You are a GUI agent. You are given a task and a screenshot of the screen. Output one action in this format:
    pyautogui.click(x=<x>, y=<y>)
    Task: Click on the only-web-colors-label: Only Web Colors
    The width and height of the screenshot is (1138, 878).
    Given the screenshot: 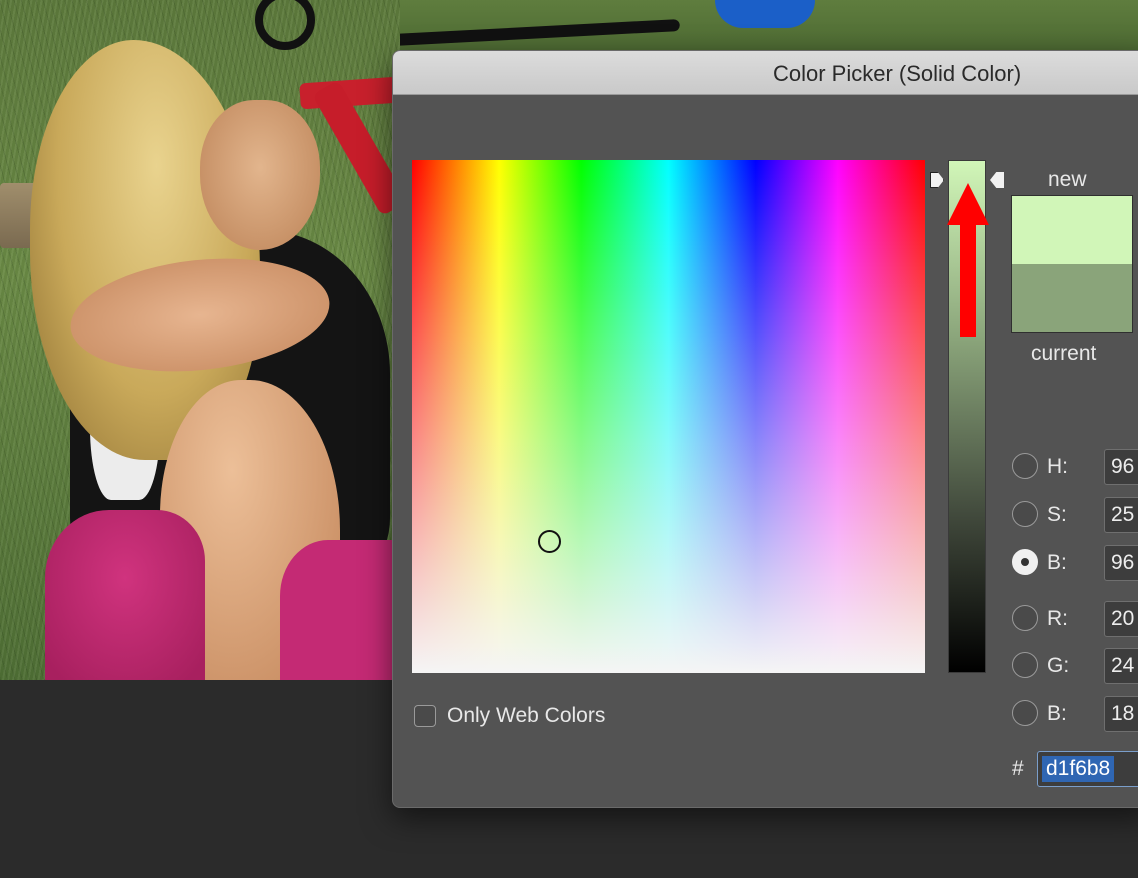 What is the action you would take?
    pyautogui.click(x=526, y=716)
    